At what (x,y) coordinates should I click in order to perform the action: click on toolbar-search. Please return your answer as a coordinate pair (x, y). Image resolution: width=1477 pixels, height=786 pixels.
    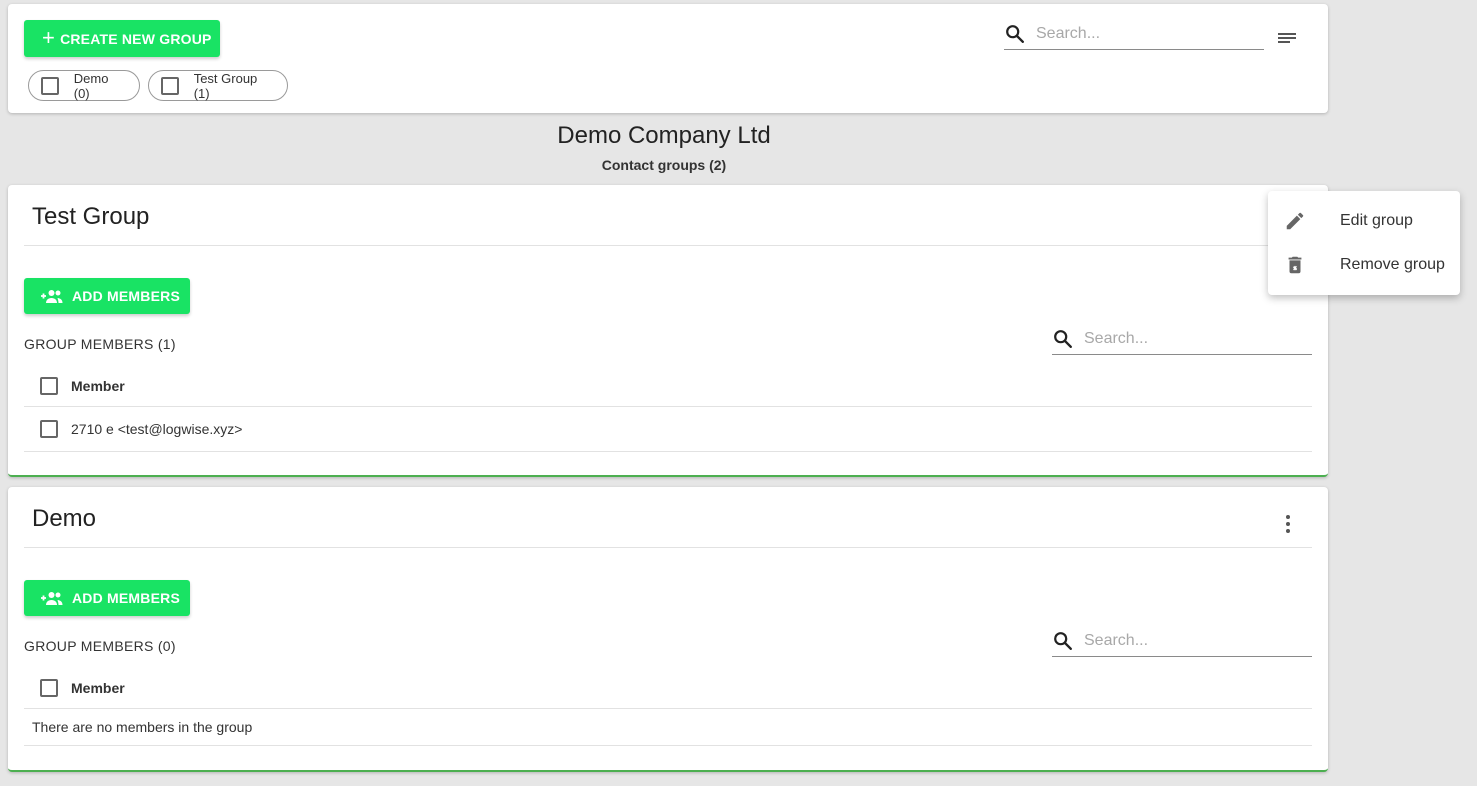
    Looking at the image, I should click on (1134, 34).